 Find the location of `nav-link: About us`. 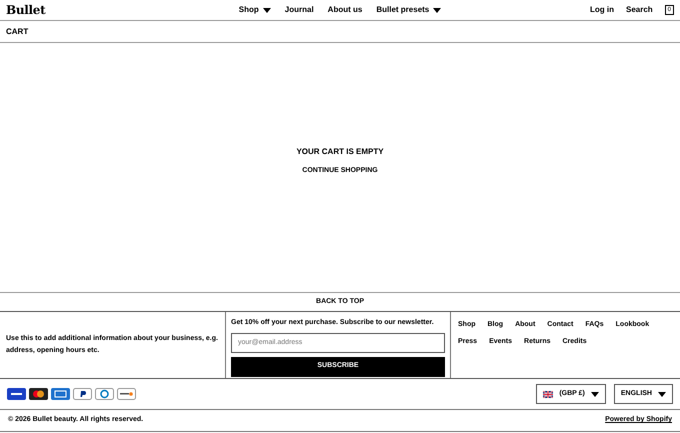

nav-link: About us is located at coordinates (345, 10).